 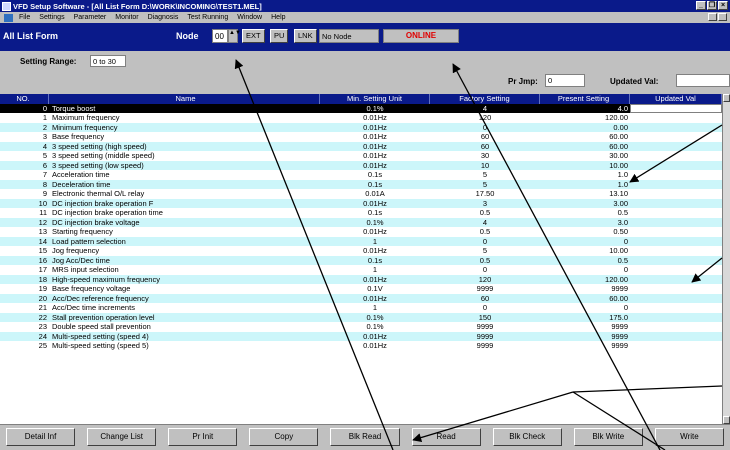 I want to click on table-row: 13 Starting frequency 0.01Hz 0.5 0.50, so click(x=361, y=232).